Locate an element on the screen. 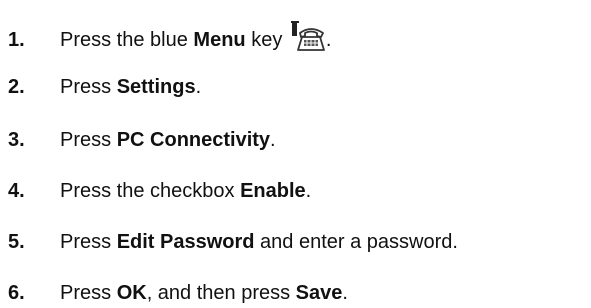  step-1: 1. Press the blue Menu key . is located at coordinates (169, 35).